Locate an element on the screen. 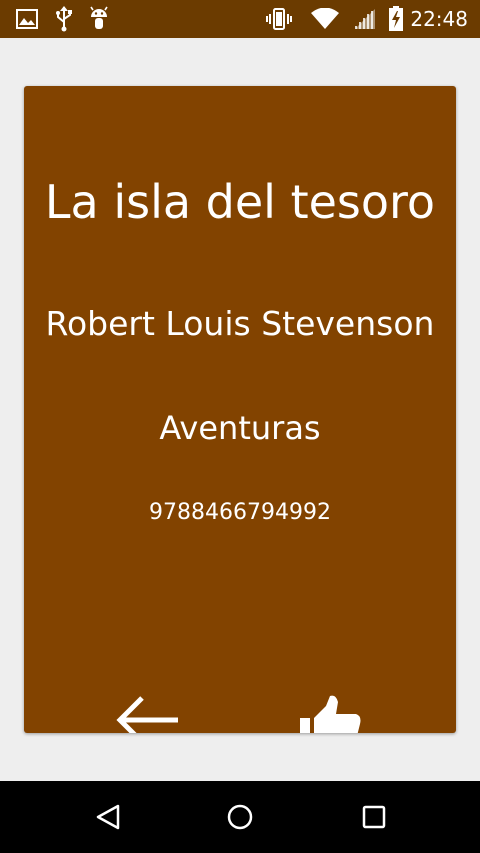 Image resolution: width=480 pixels, height=853 pixels. nav-recents-button is located at coordinates (374, 817).